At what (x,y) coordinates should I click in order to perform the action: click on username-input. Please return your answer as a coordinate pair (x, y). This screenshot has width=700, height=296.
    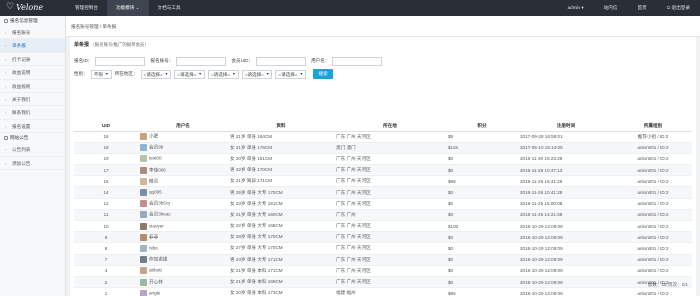
    Looking at the image, I should click on (357, 61).